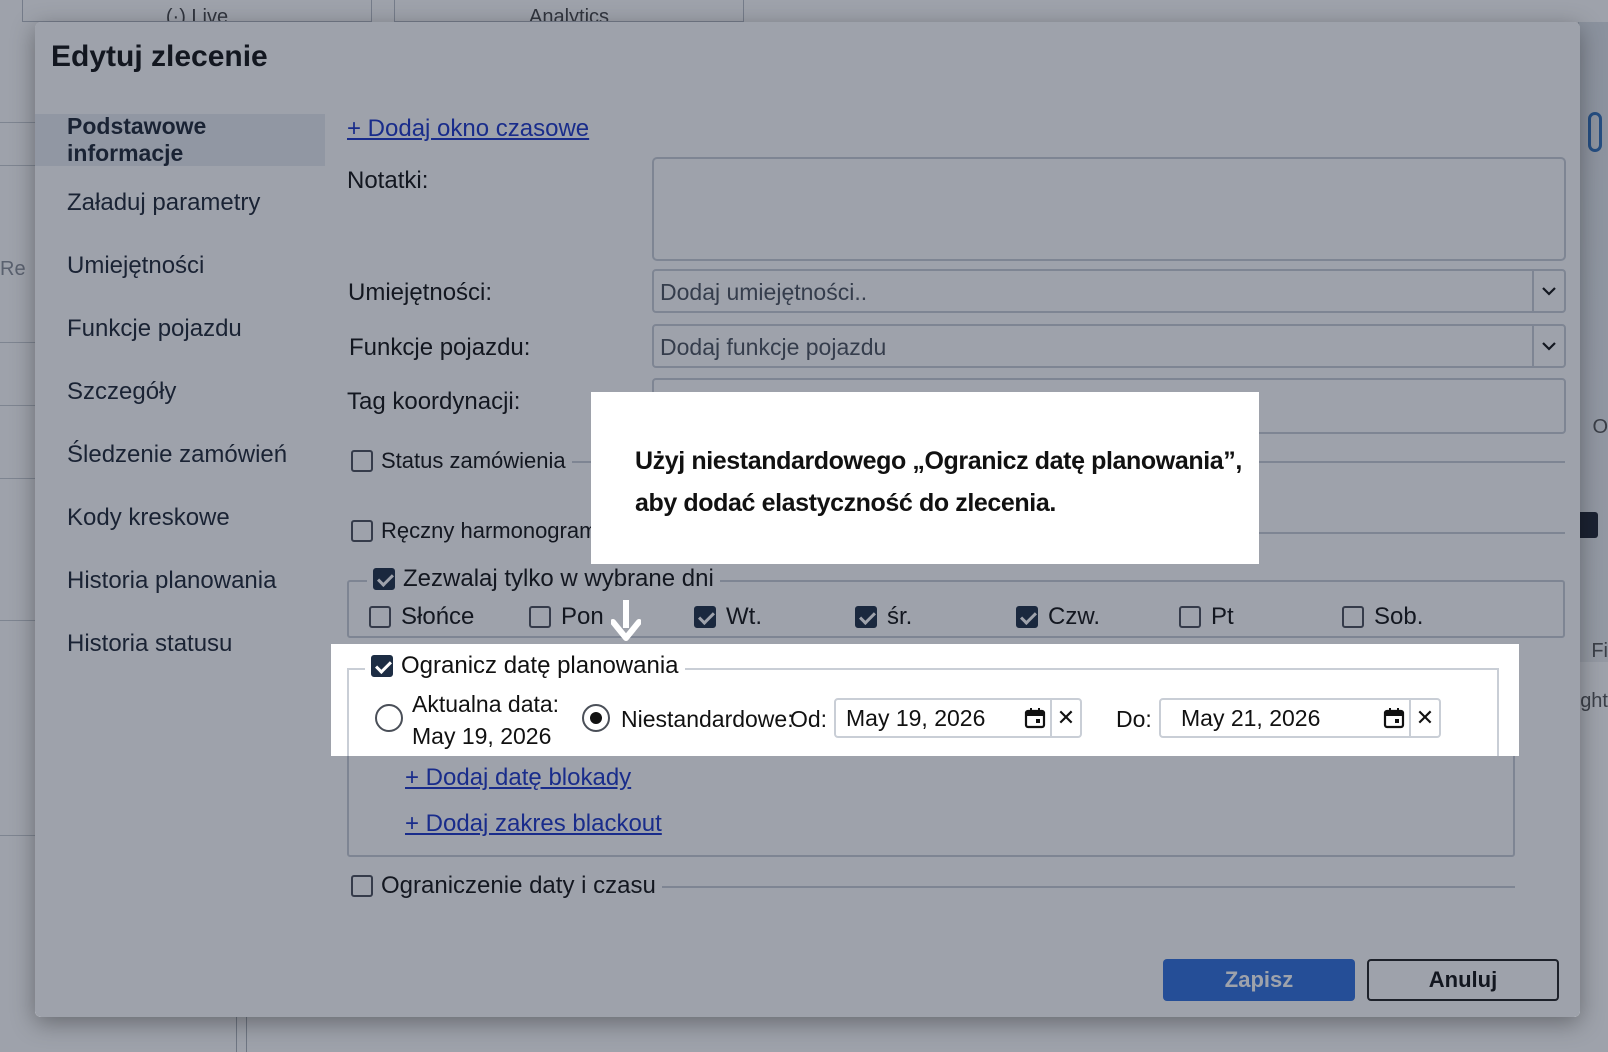 The image size is (1608, 1052). I want to click on manual-schedule-section: Ręczny harmonogram, so click(474, 531).